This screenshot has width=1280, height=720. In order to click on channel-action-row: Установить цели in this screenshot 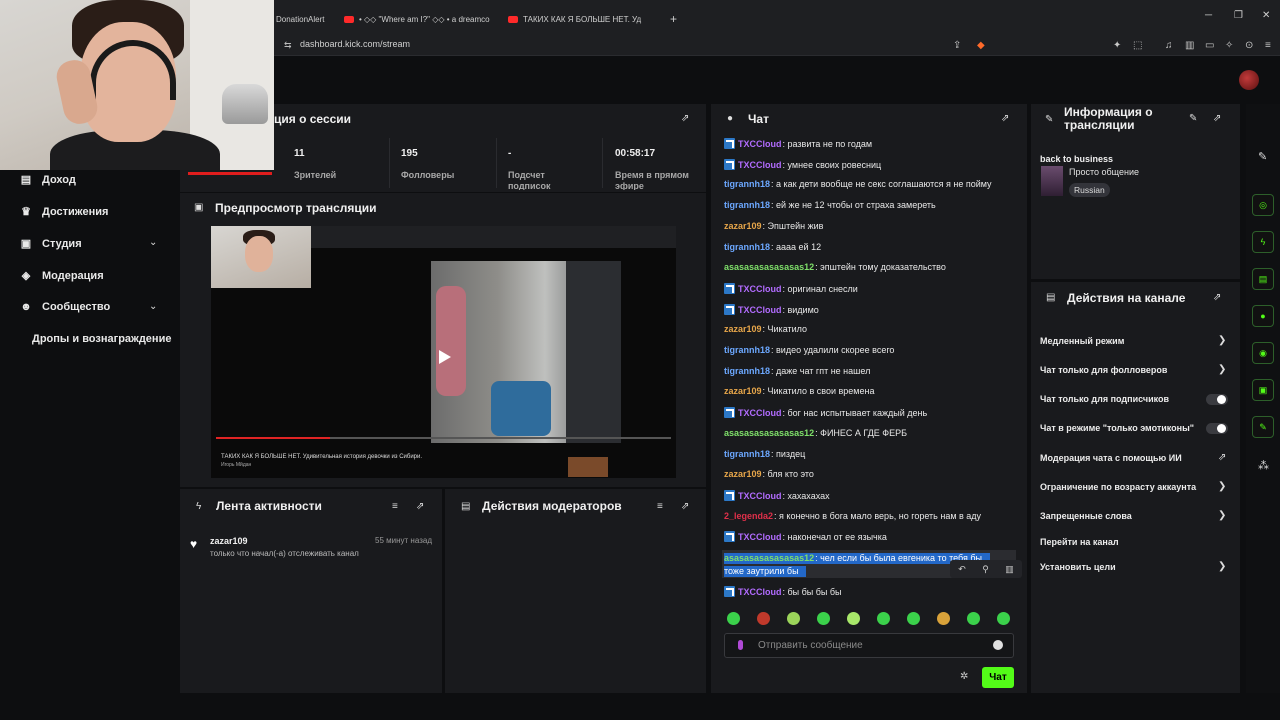, I will do `click(1078, 567)`.